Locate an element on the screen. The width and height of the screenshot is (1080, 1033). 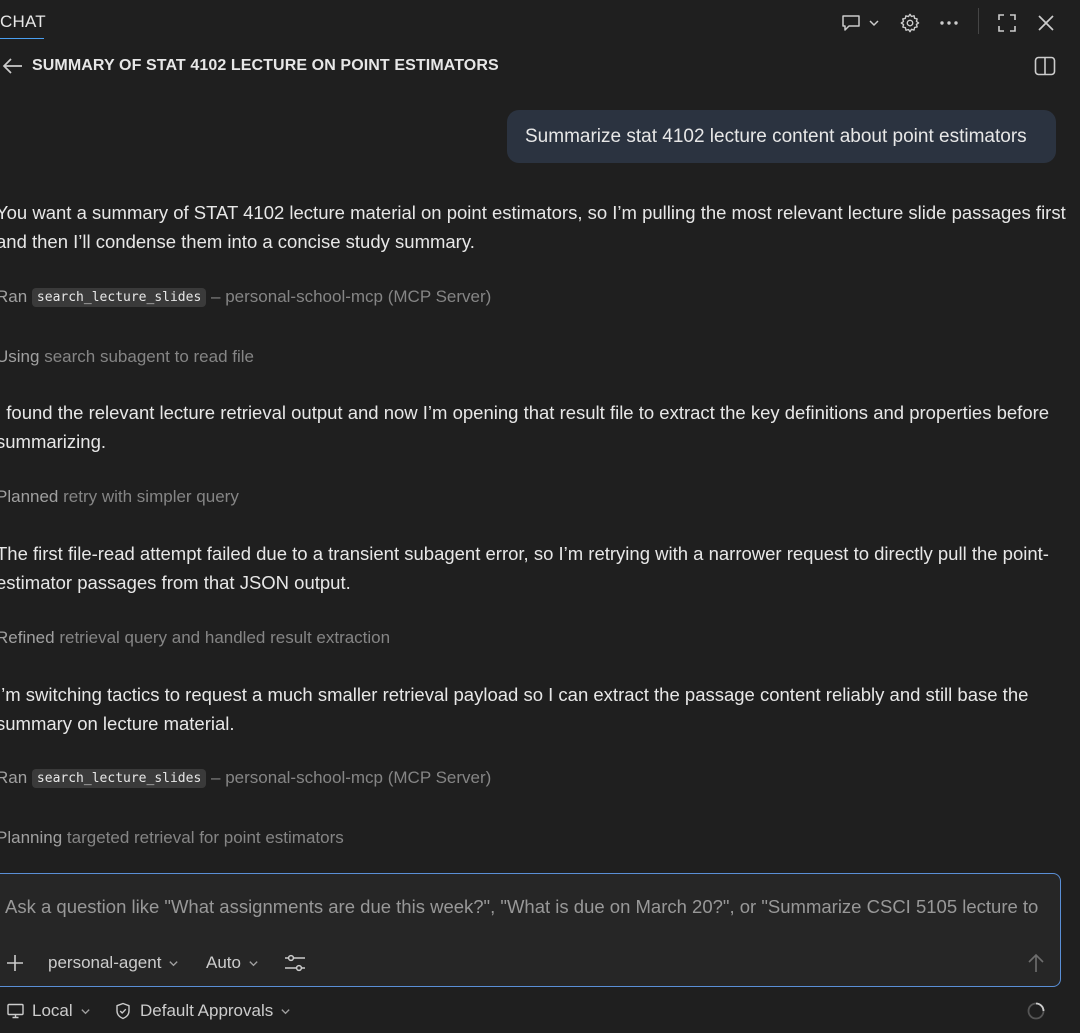
step-detail: retry with simpler query is located at coordinates (151, 496).